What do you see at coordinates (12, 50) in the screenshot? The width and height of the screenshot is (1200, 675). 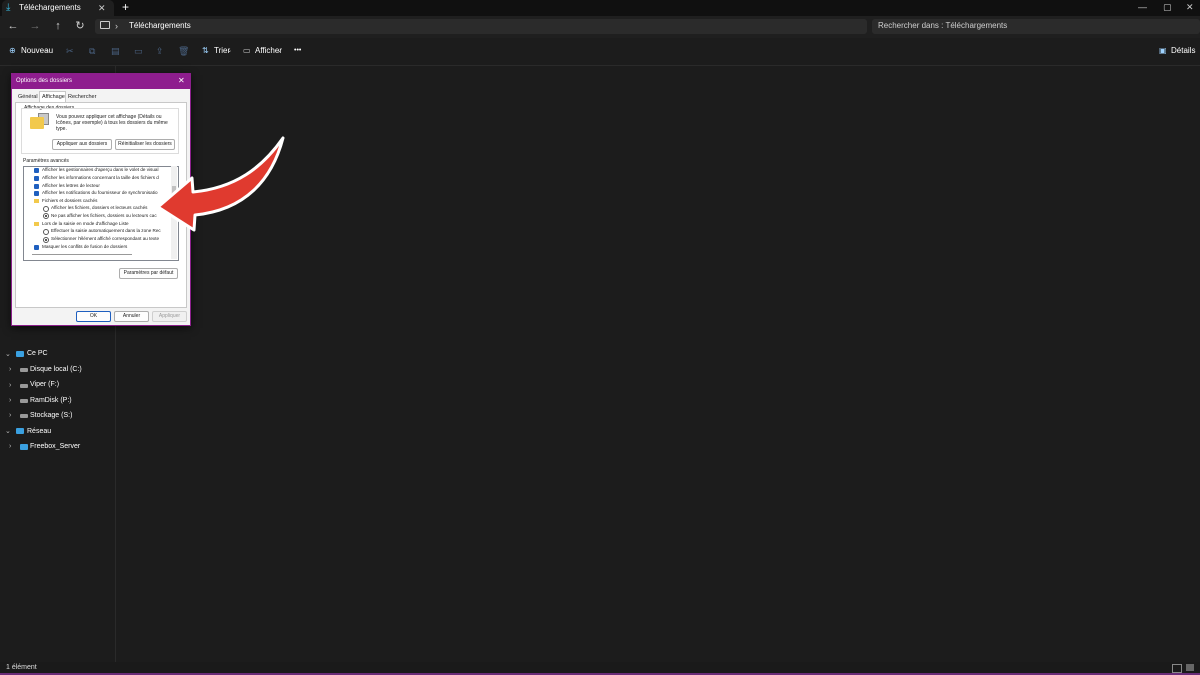 I see `plus-circle-icon: ⊕` at bounding box center [12, 50].